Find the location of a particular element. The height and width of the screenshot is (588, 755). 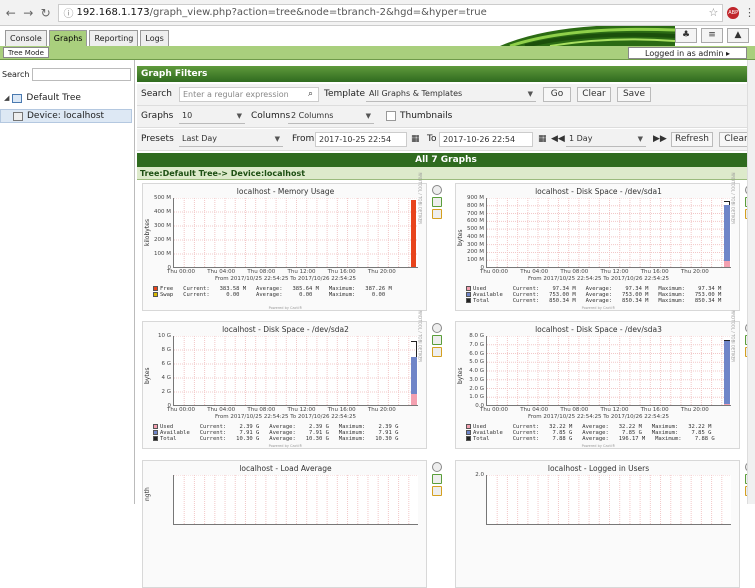

tree-view-icon: ♣ is located at coordinates (686, 35).